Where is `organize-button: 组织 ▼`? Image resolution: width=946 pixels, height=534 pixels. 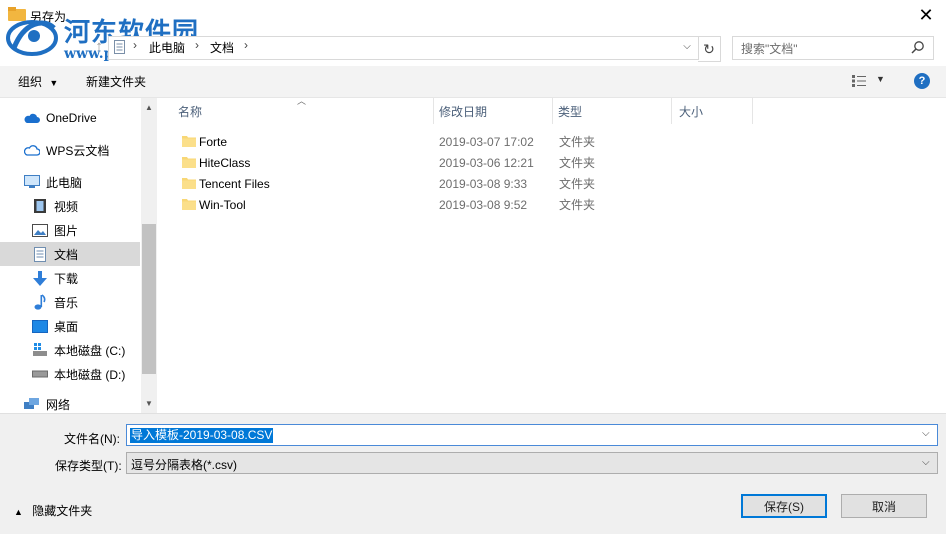
organize-button: 组织 ▼ is located at coordinates (38, 81).